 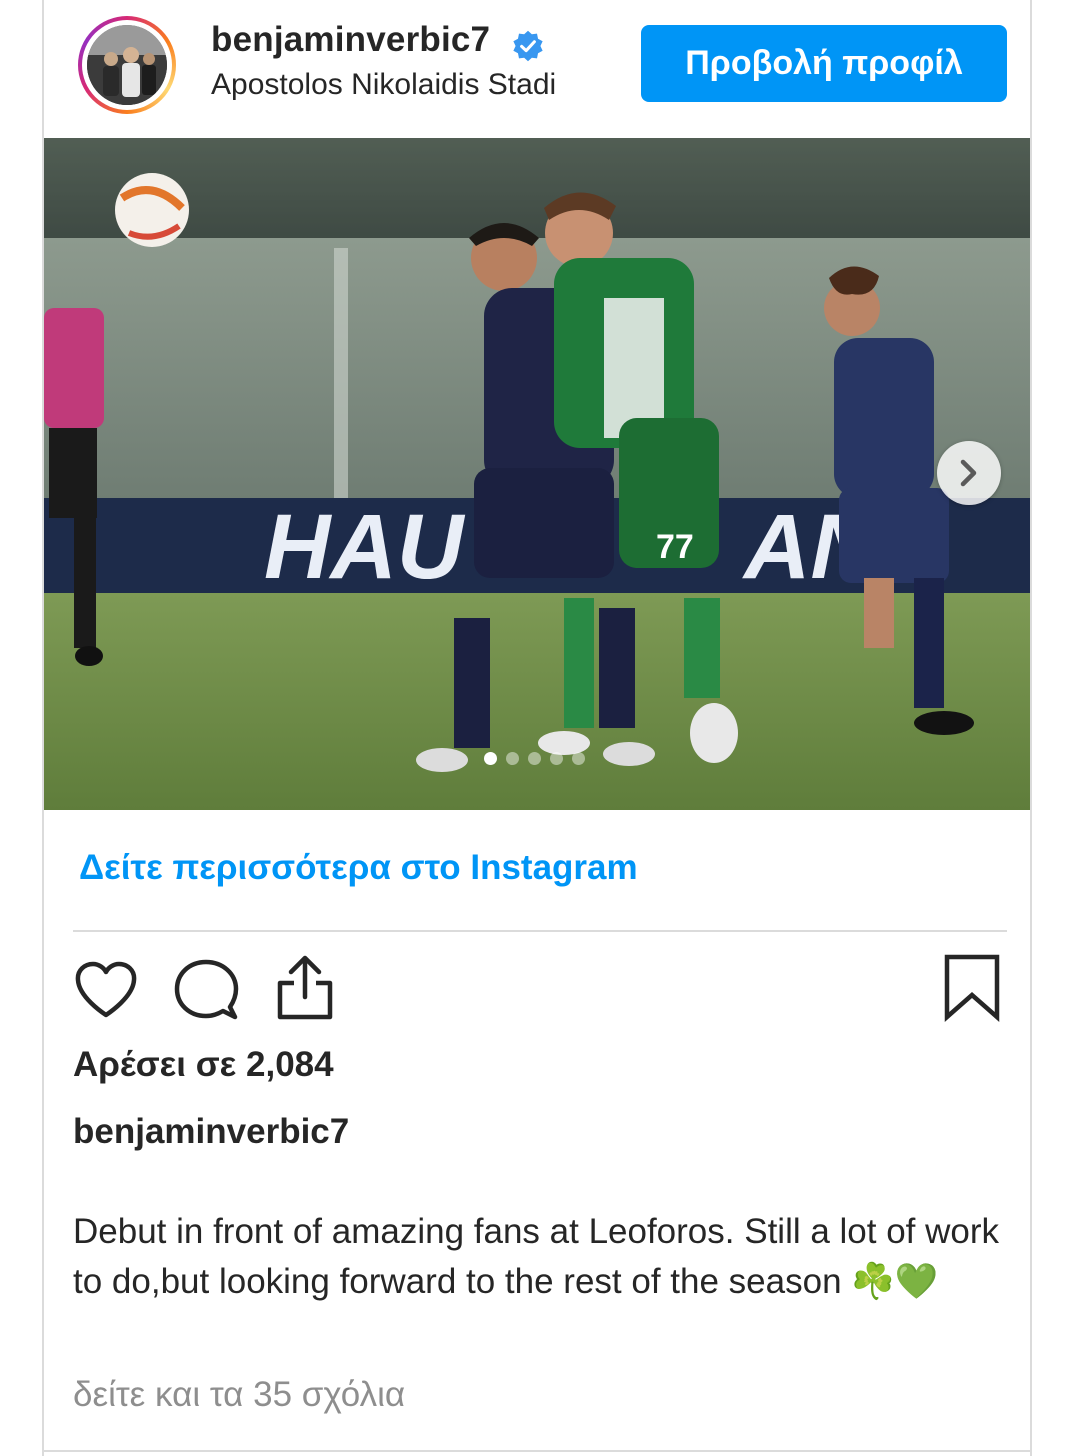 I want to click on next-slide-button, so click(x=969, y=473).